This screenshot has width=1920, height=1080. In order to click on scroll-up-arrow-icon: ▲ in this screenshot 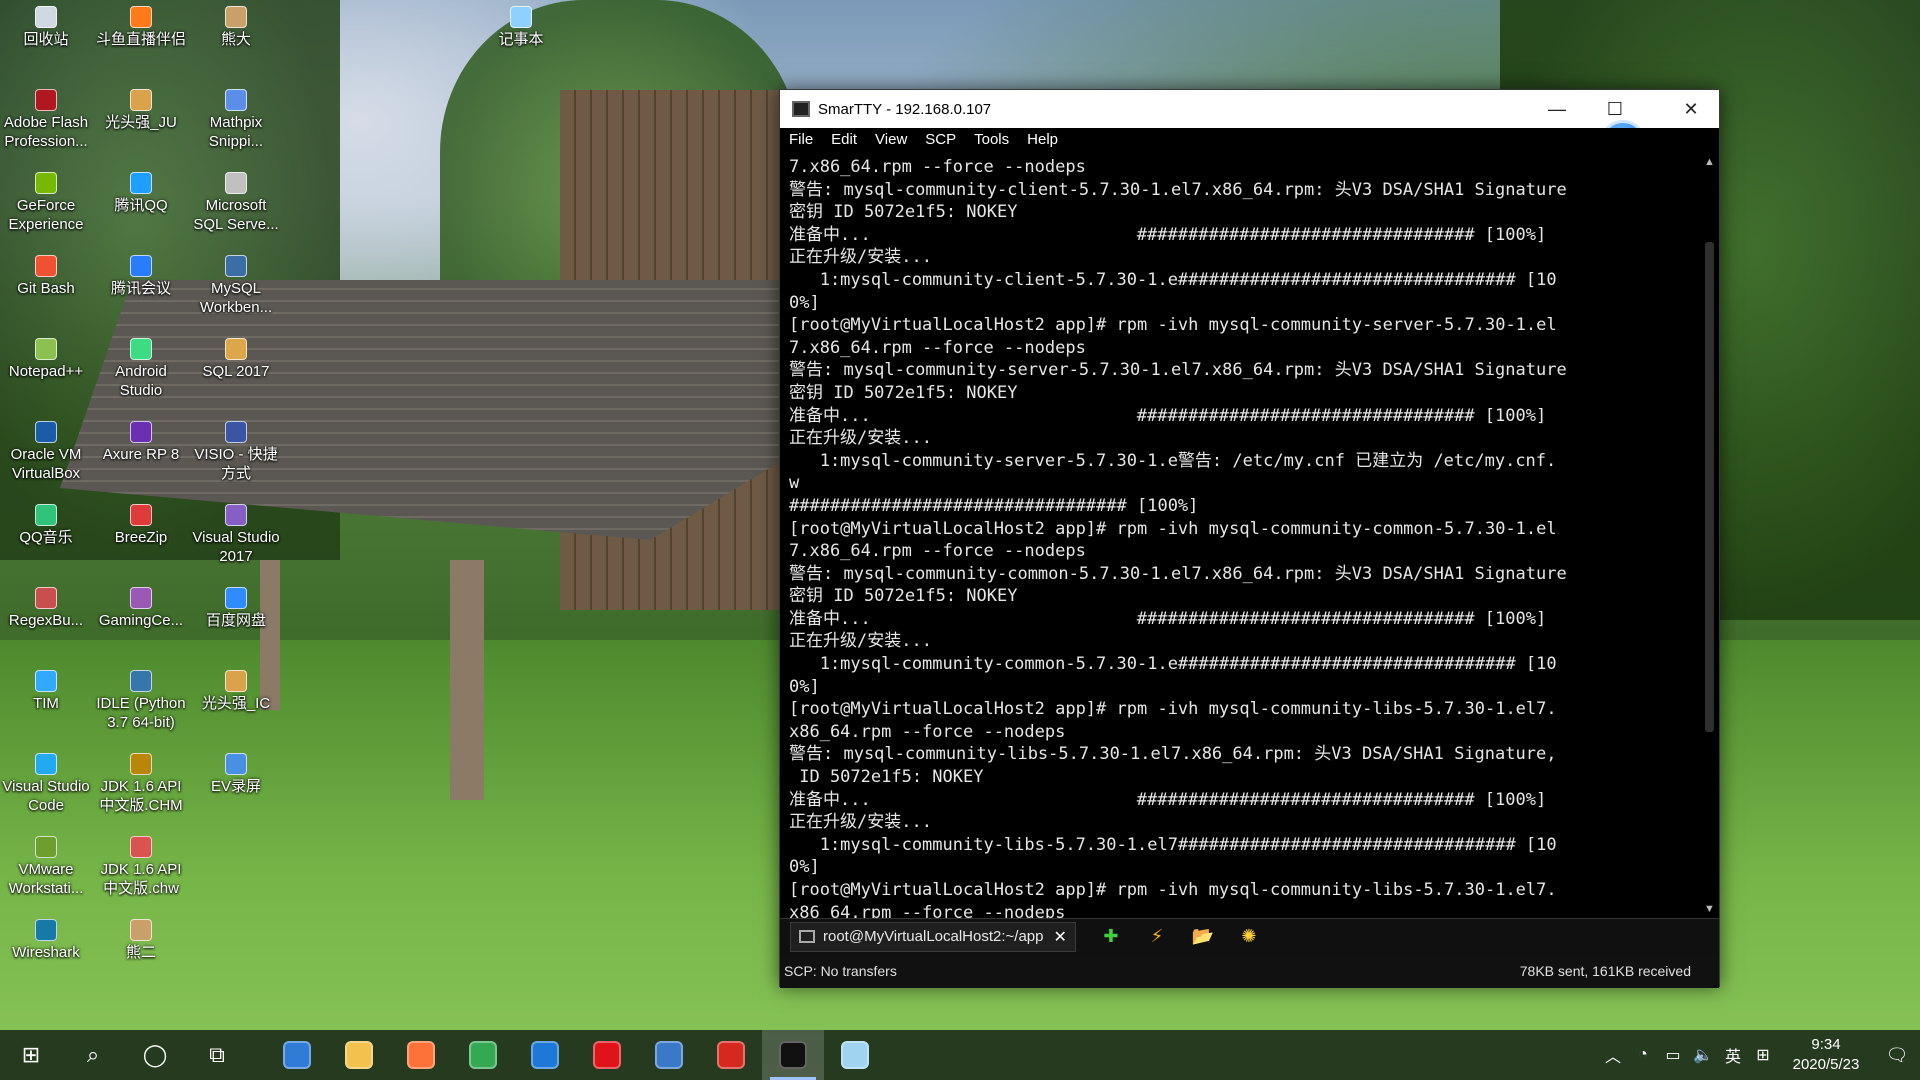, I will do `click(1709, 161)`.